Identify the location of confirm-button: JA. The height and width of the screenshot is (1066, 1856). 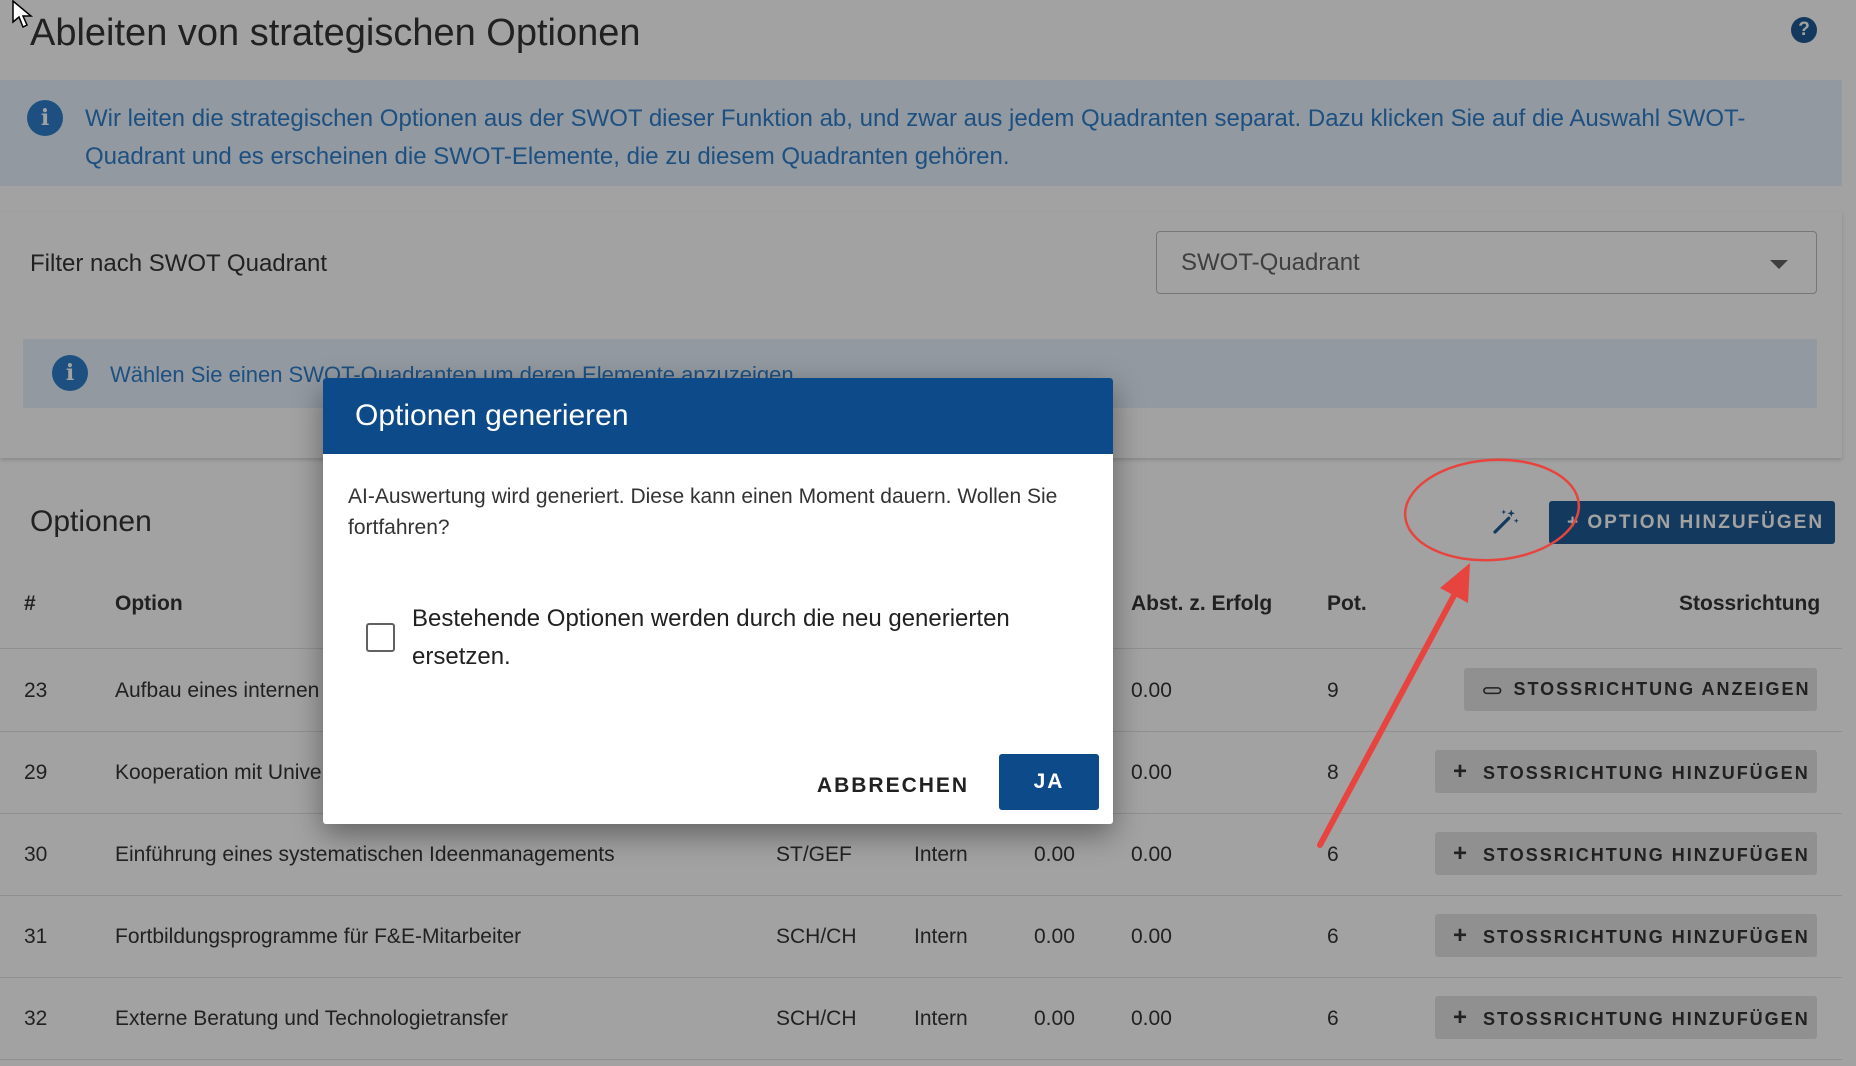
(1049, 782).